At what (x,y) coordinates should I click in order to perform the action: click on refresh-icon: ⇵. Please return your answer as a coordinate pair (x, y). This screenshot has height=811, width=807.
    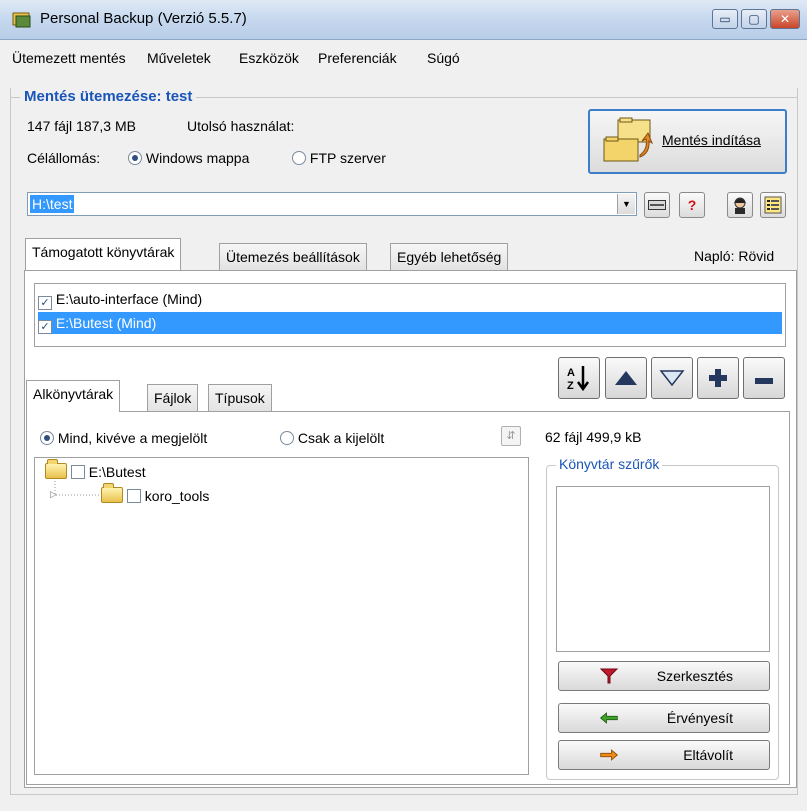
    Looking at the image, I should click on (511, 436).